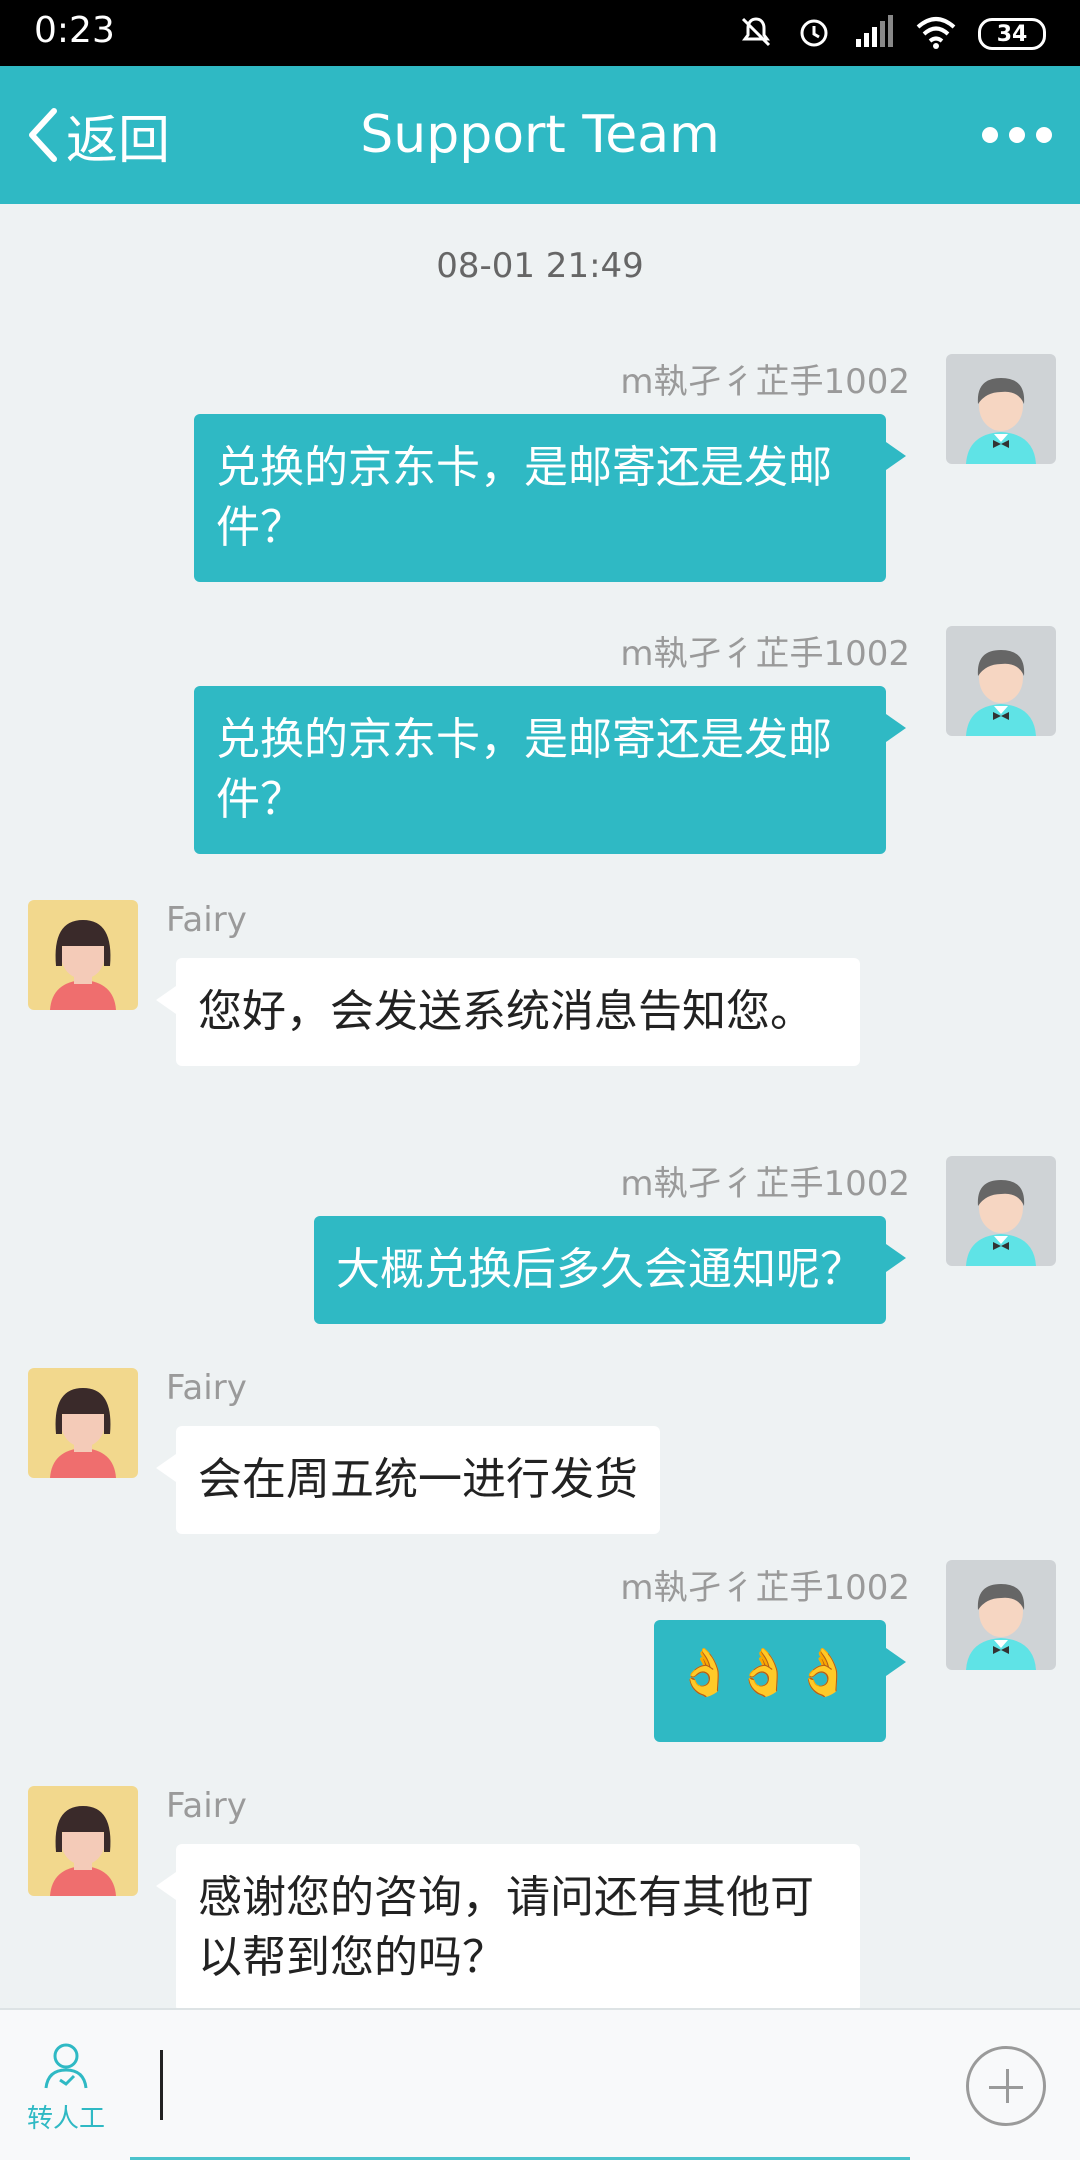 The image size is (1080, 2160). I want to click on more-dots-icon, so click(1017, 135).